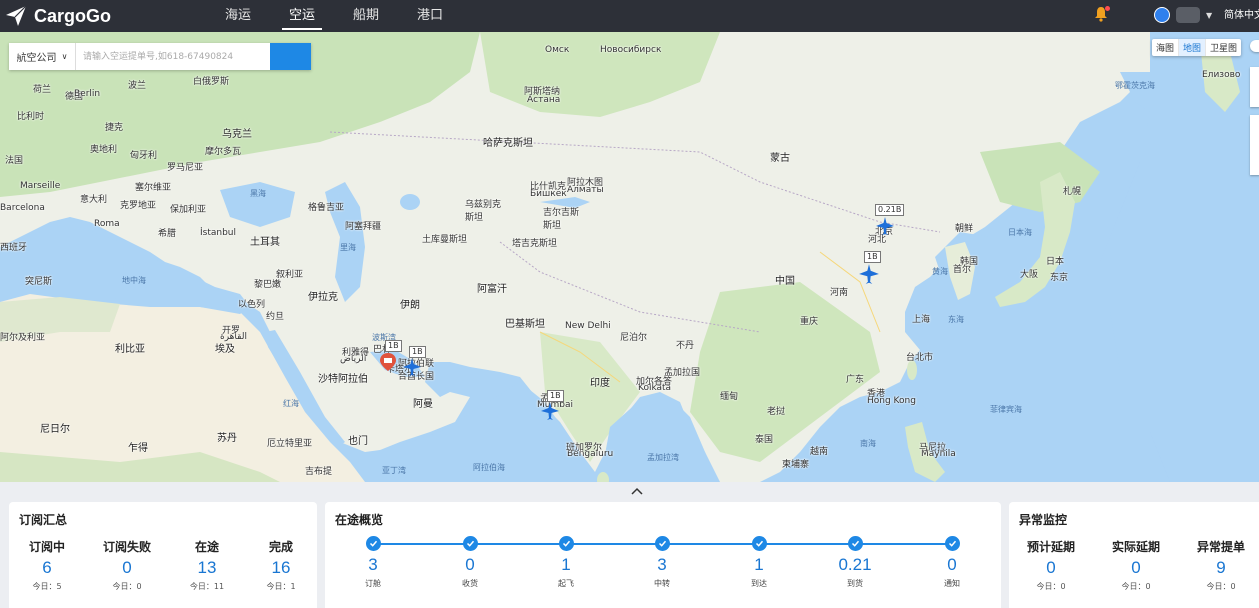 The height and width of the screenshot is (608, 1259). I want to click on stat-label: 订阅中, so click(46, 547).